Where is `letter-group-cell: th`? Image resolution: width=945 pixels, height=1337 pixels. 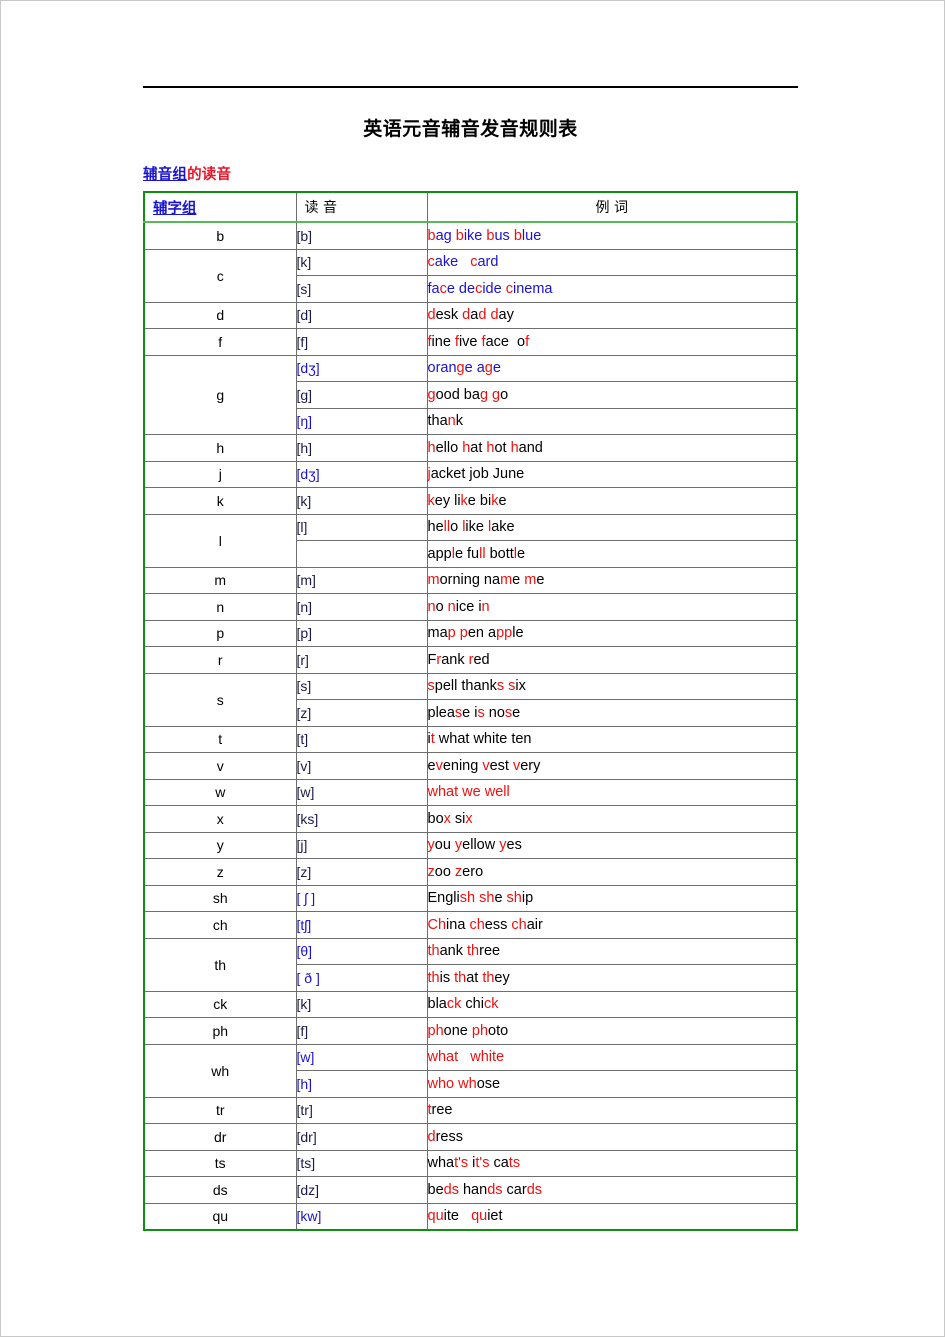
letter-group-cell: th is located at coordinates (220, 964).